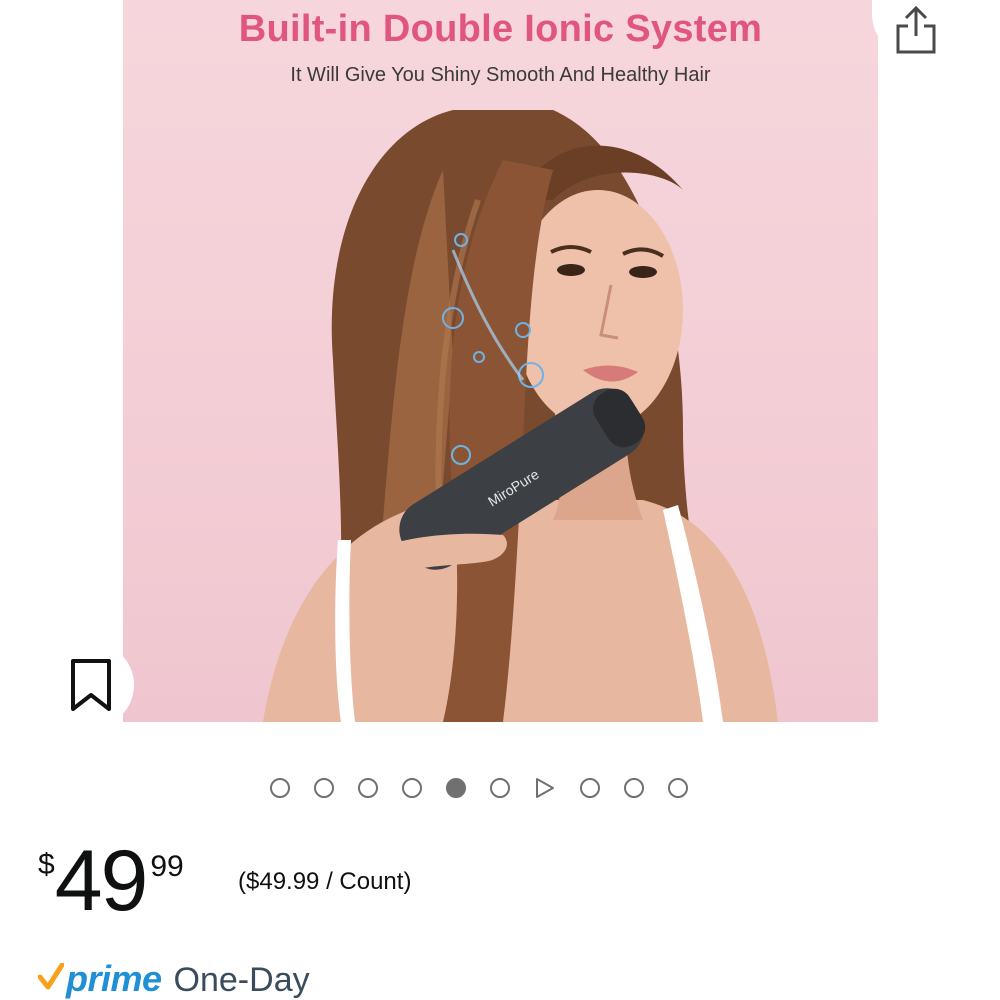  I want to click on share-icon, so click(916, 29).